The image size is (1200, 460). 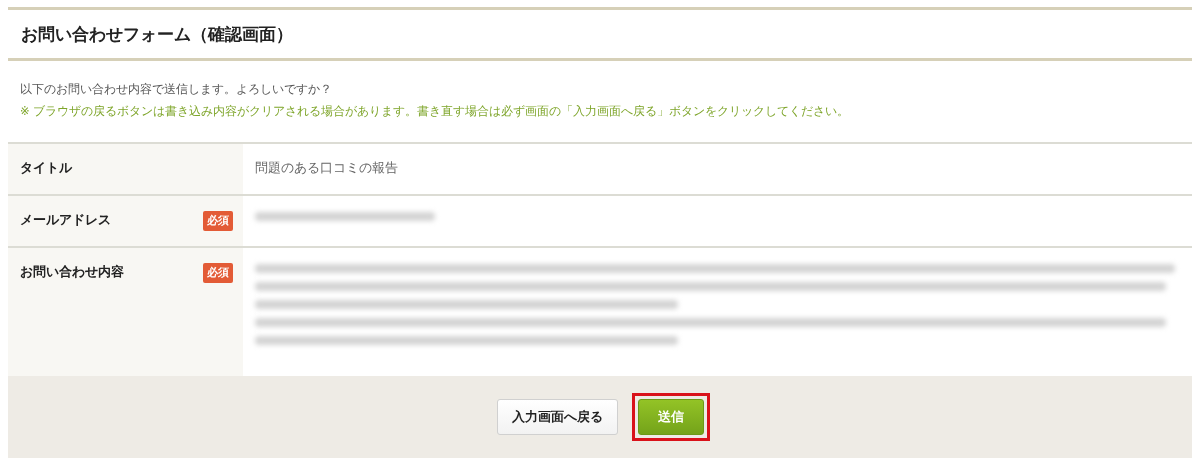 I want to click on field-value: 問題のある口コミの報告, so click(x=326, y=167).